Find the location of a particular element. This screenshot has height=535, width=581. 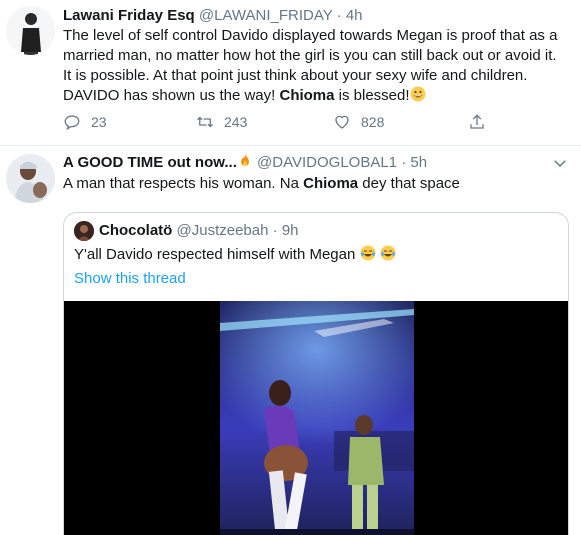

text-segment: is blessed! is located at coordinates (372, 95).